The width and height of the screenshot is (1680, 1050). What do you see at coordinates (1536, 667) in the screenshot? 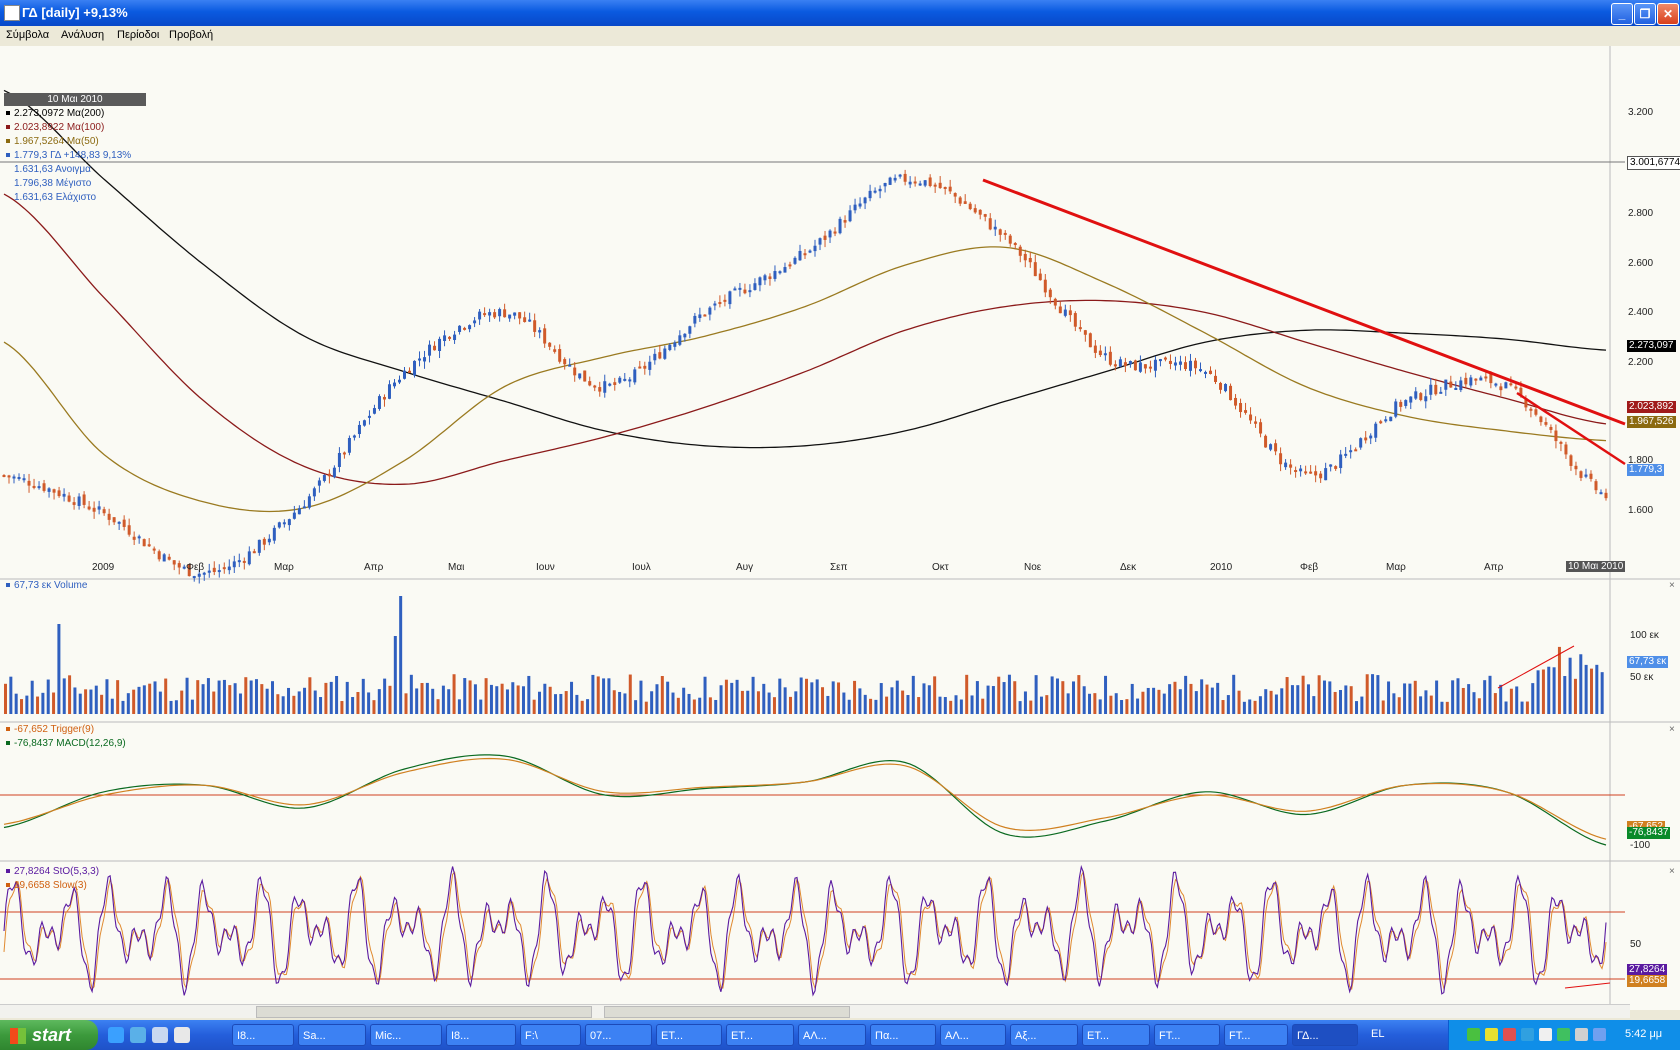
I see `volume-trend-line` at bounding box center [1536, 667].